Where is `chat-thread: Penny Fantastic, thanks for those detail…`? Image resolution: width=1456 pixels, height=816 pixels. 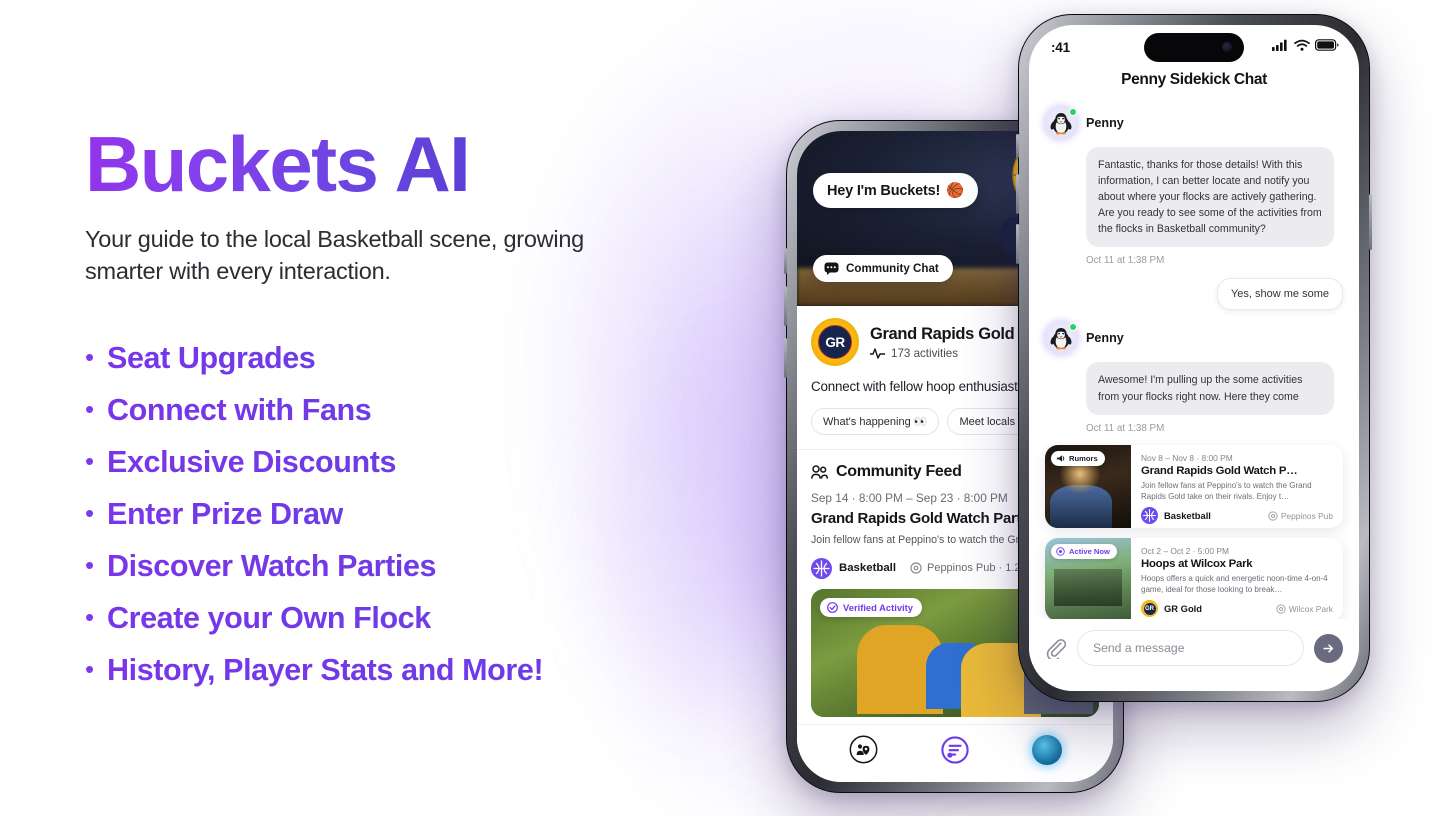
chat-thread: Penny Fantastic, thanks for those detail… is located at coordinates (1194, 359).